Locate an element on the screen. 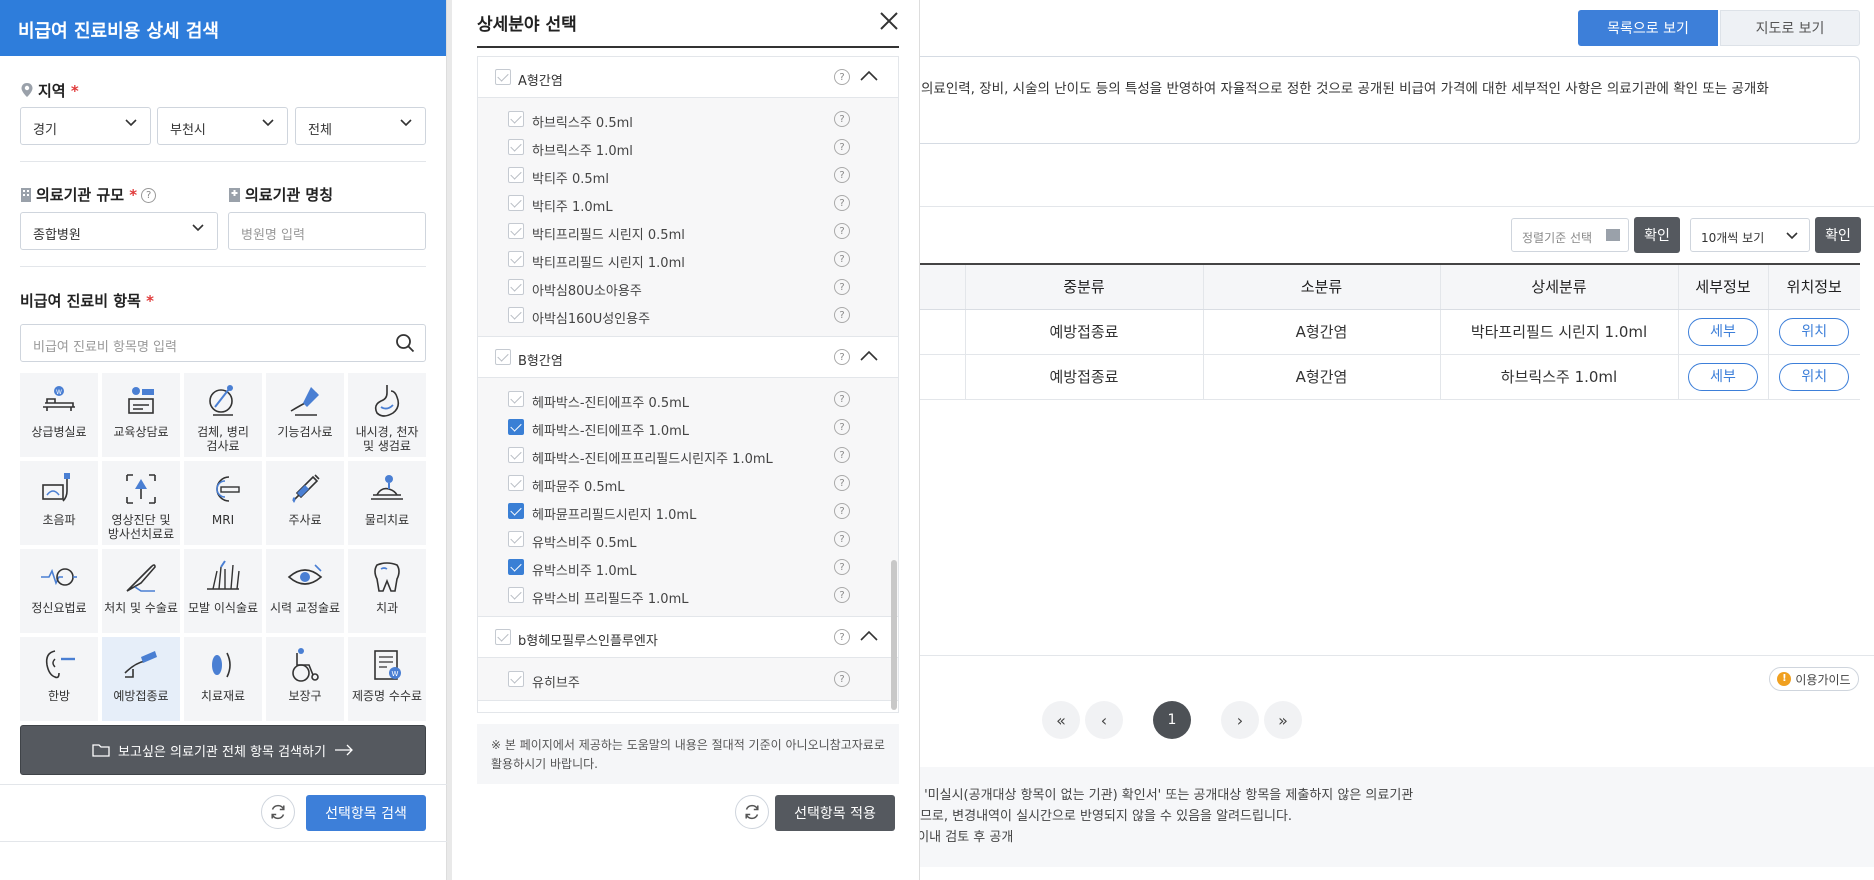  category-tile: 교육상담료 is located at coordinates (141, 415).